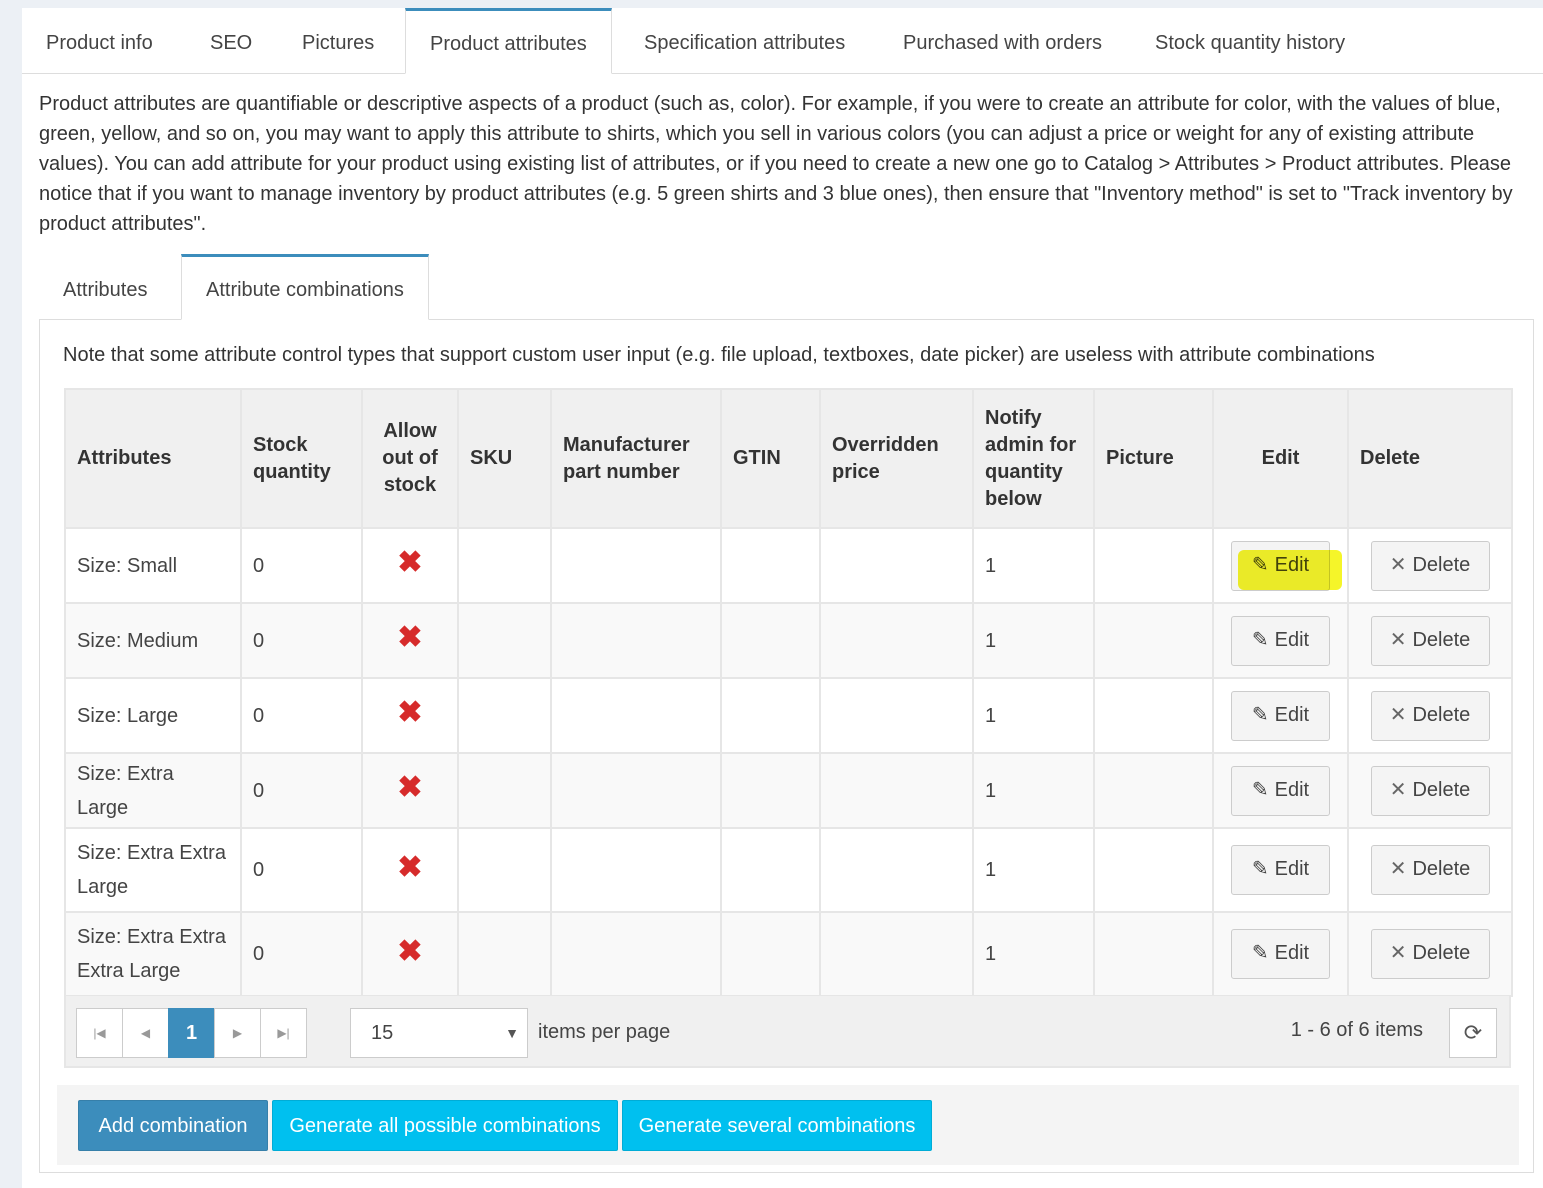  I want to click on table-row: Size: Medium 0 ✖ 1 ✎ Edit ✕ Delete, so click(788, 640).